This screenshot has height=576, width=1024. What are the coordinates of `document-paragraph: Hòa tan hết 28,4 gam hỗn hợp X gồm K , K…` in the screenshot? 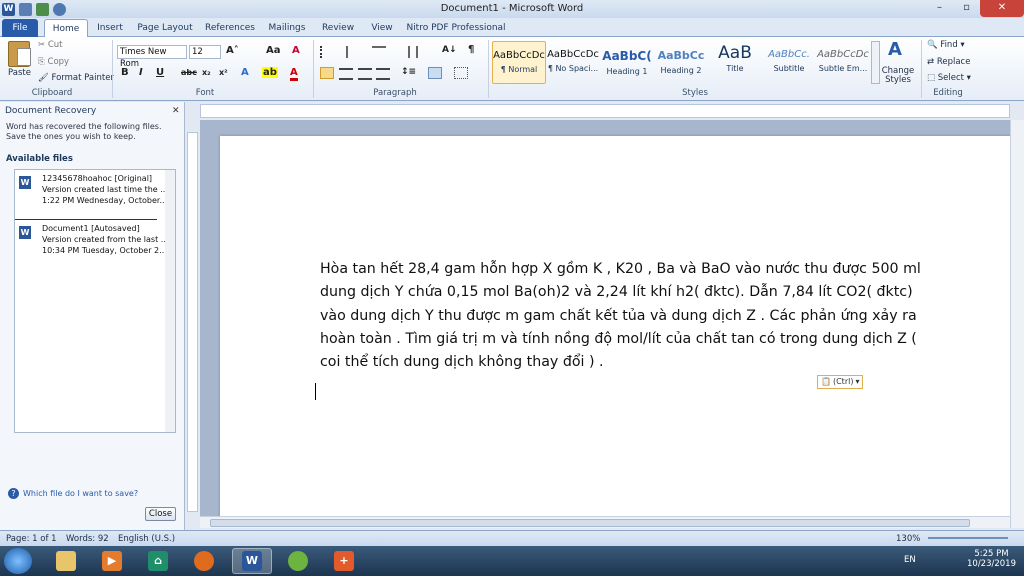 It's located at (625, 316).